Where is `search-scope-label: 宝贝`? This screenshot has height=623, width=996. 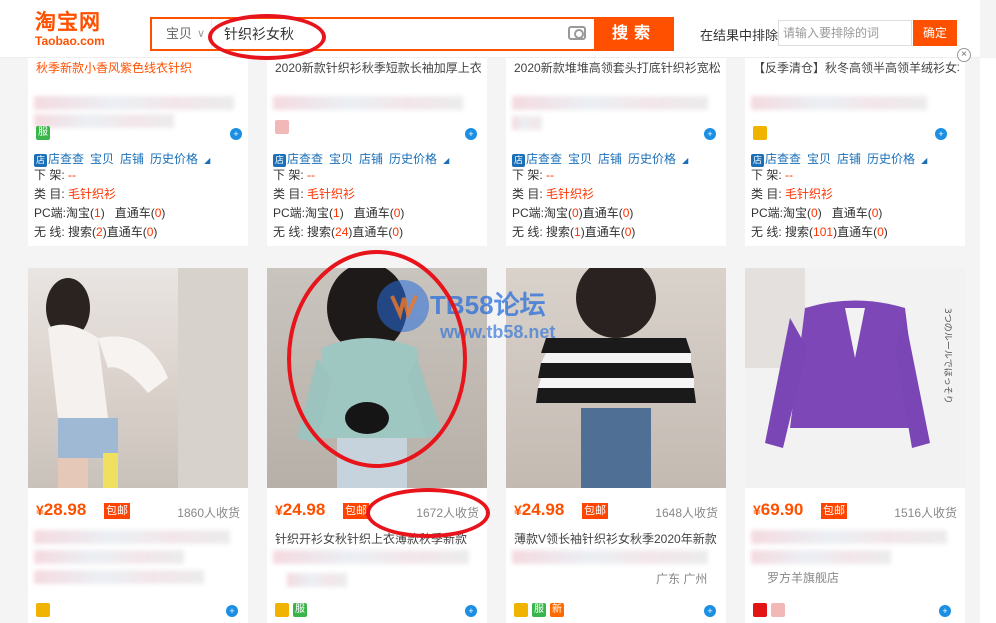 search-scope-label: 宝贝 is located at coordinates (179, 33).